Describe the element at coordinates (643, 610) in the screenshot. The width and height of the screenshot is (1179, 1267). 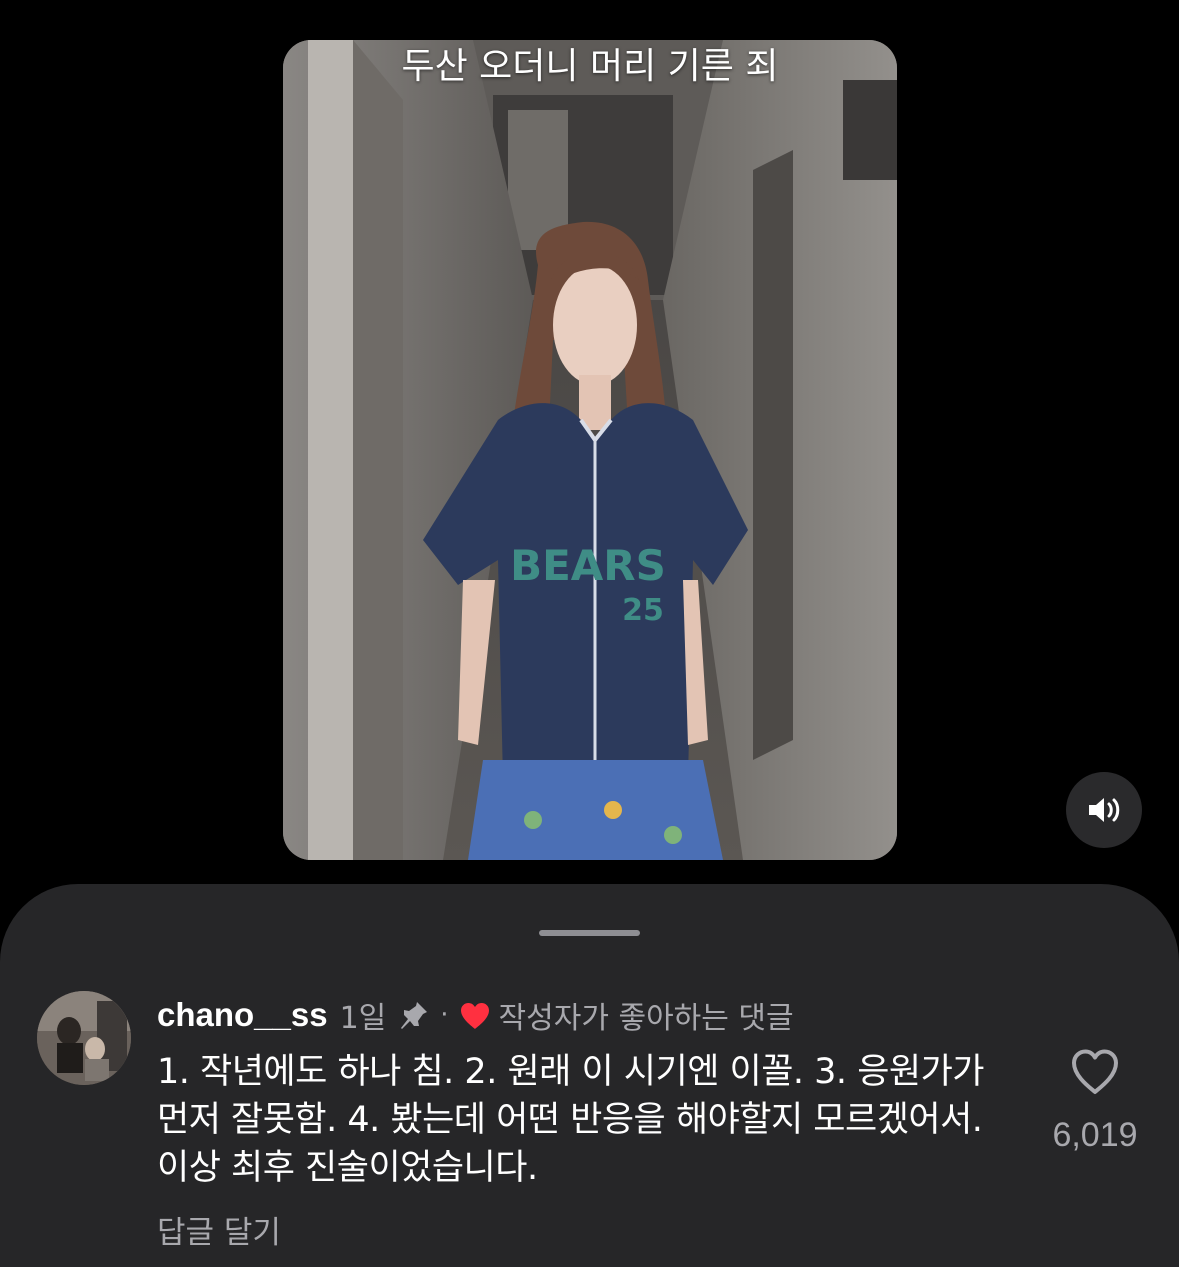
I see `jersey-number-text: 25` at that location.